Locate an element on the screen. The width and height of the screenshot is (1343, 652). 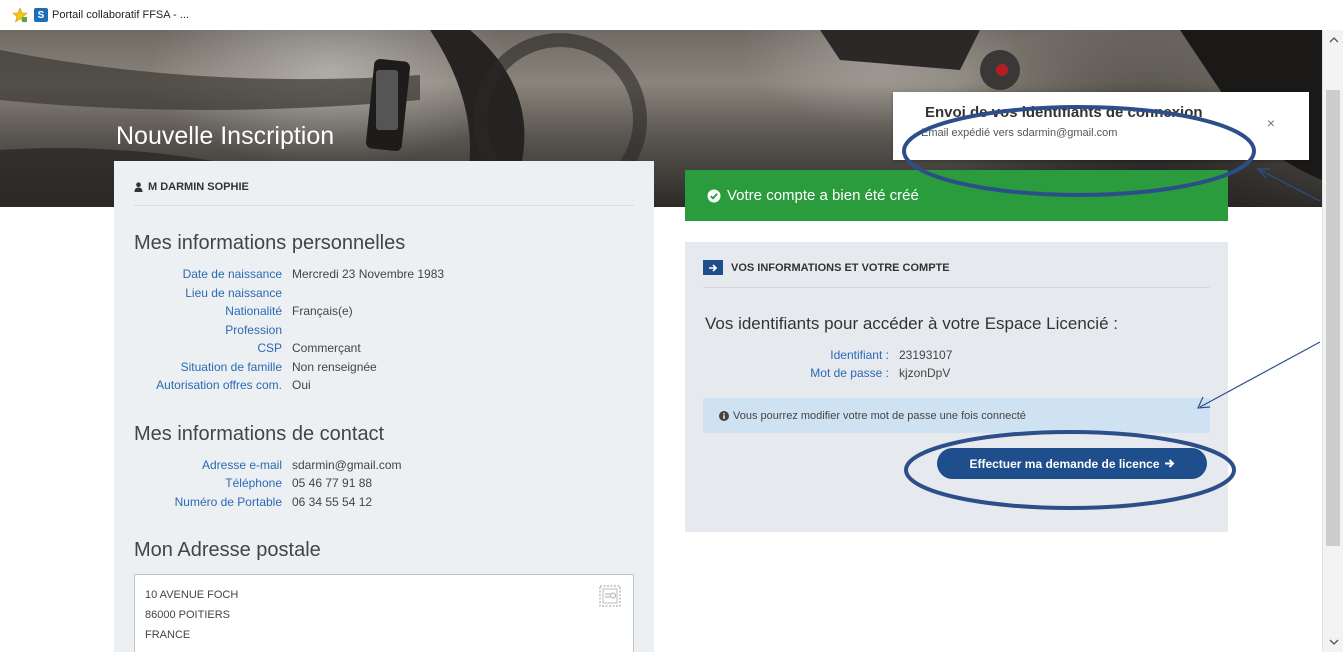
info-row: Téléphone 05 46 77 91 88 is located at coordinates (384, 483).